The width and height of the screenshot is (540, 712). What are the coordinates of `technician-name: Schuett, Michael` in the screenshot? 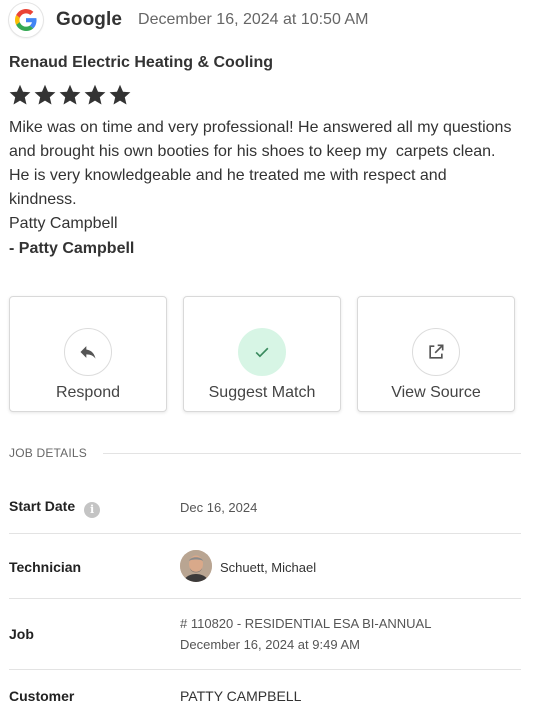 It's located at (268, 567).